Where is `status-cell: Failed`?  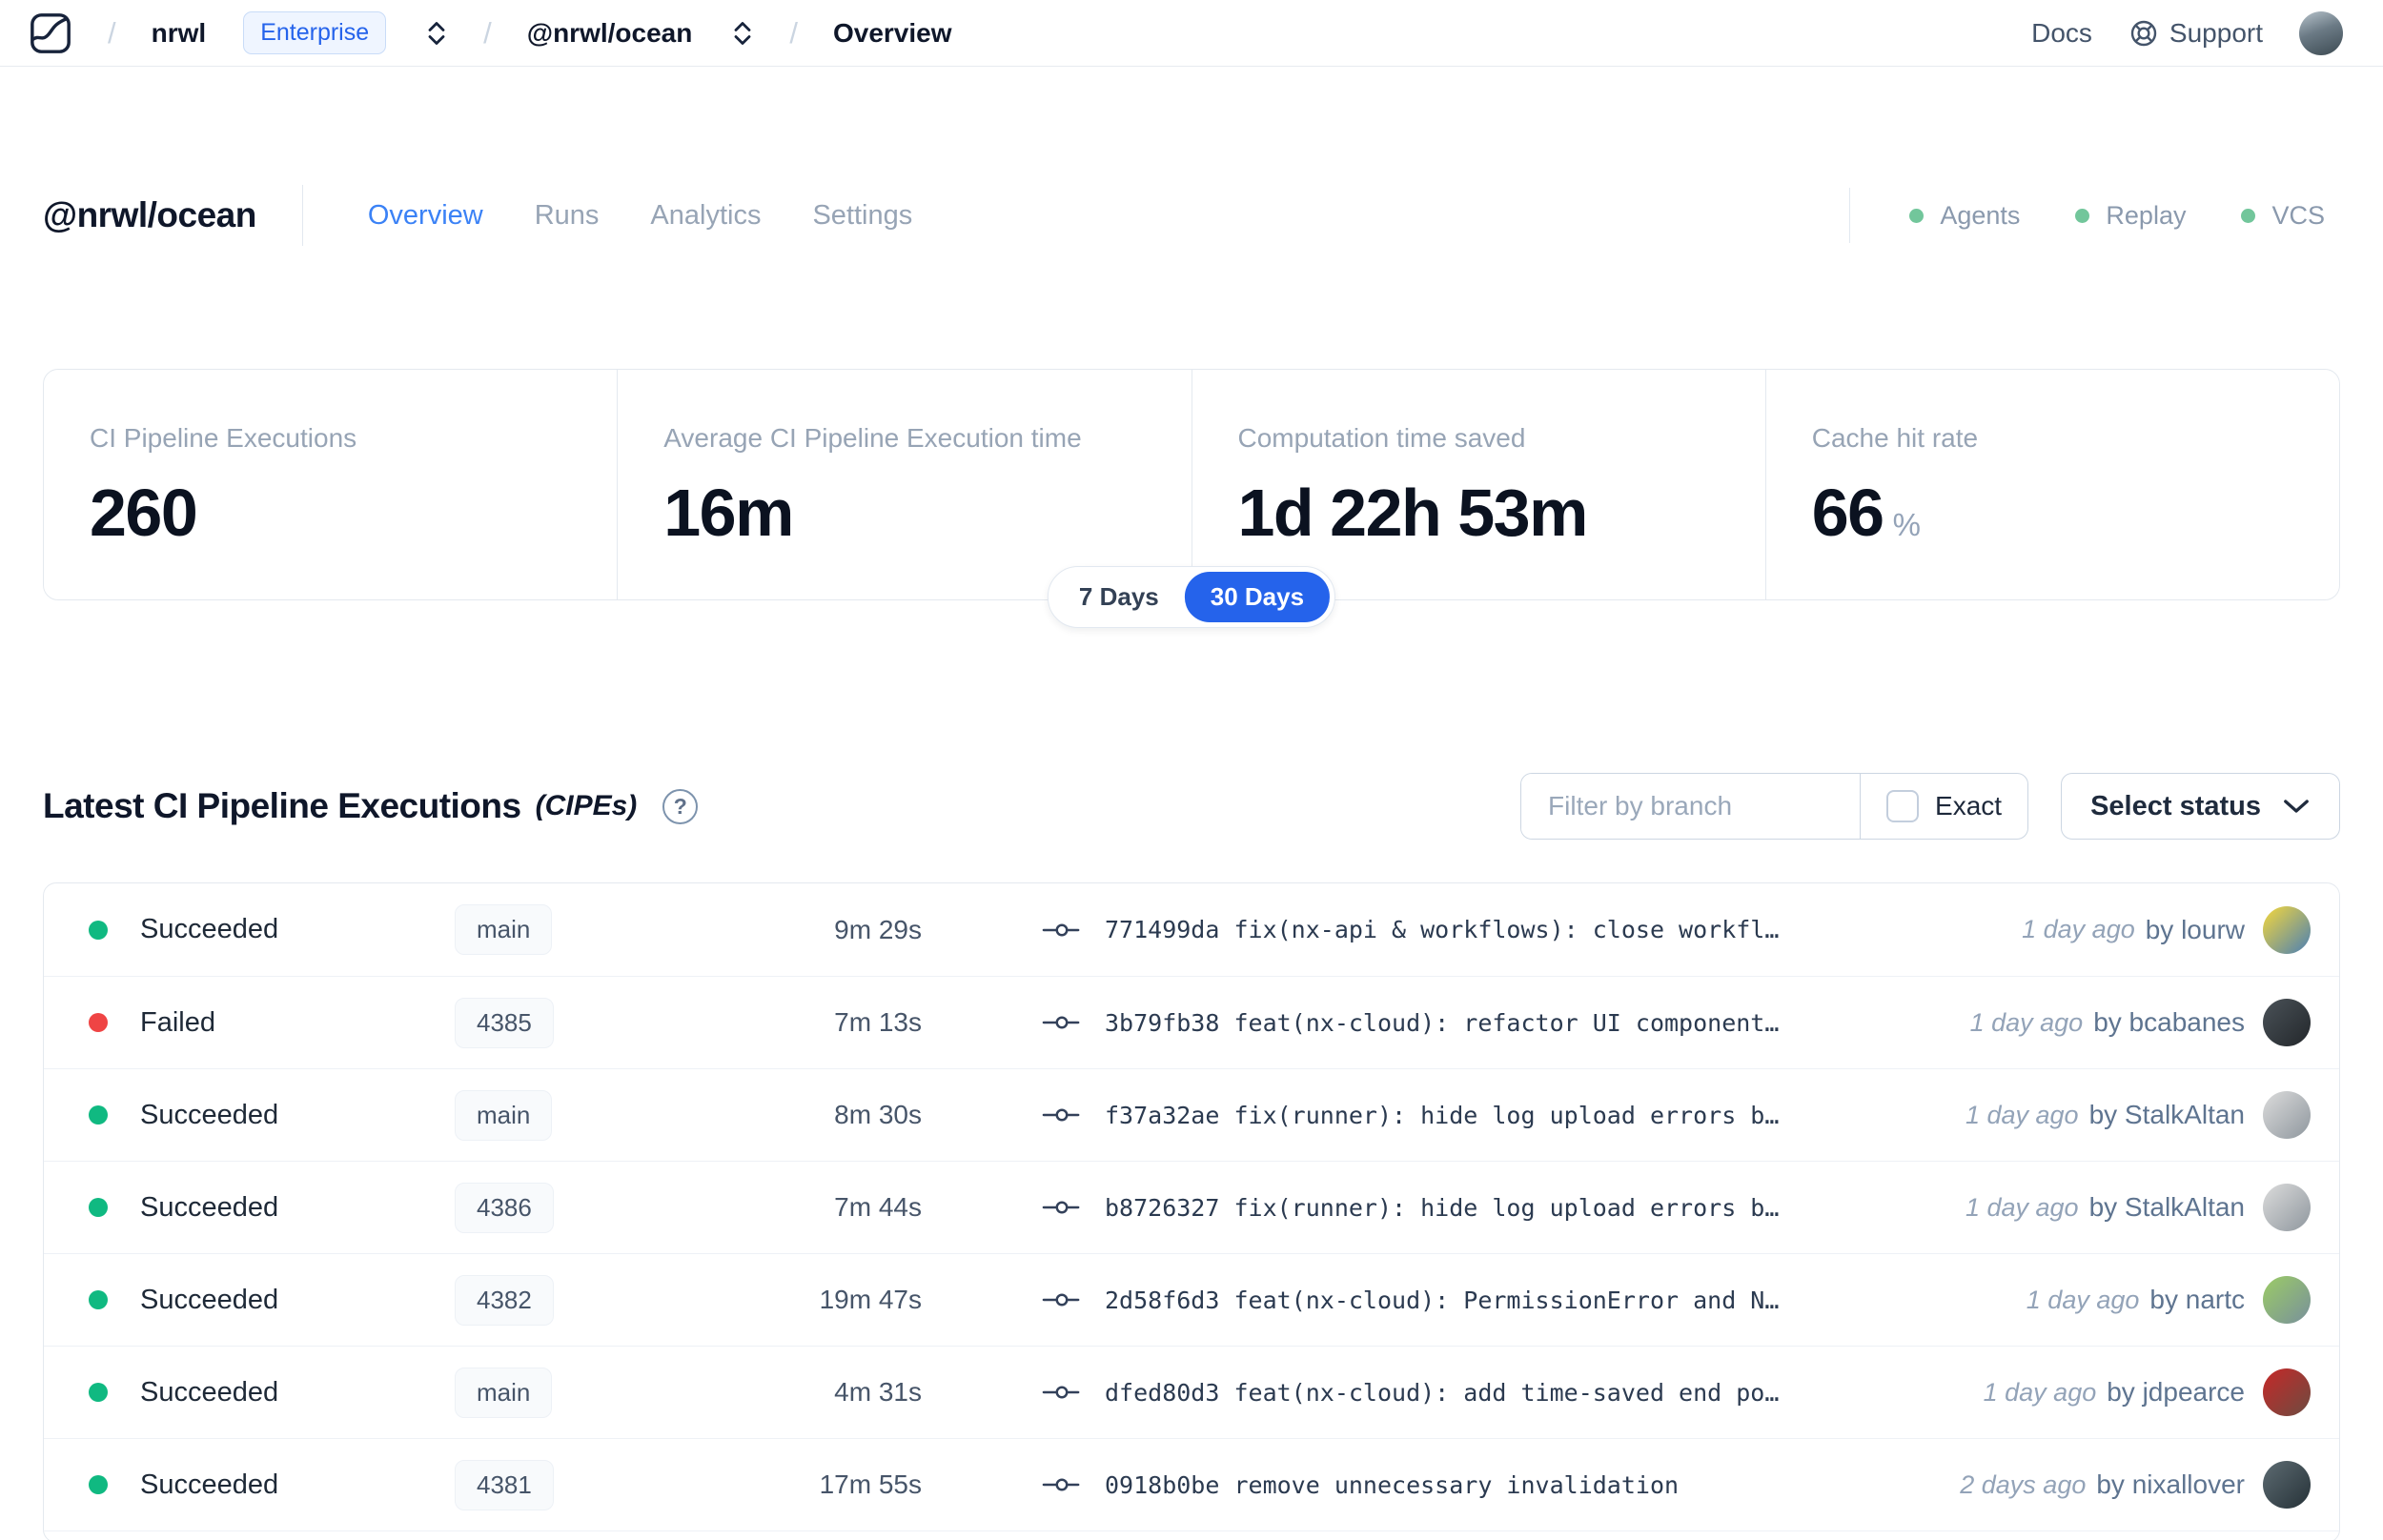
status-cell: Failed is located at coordinates (272, 1023).